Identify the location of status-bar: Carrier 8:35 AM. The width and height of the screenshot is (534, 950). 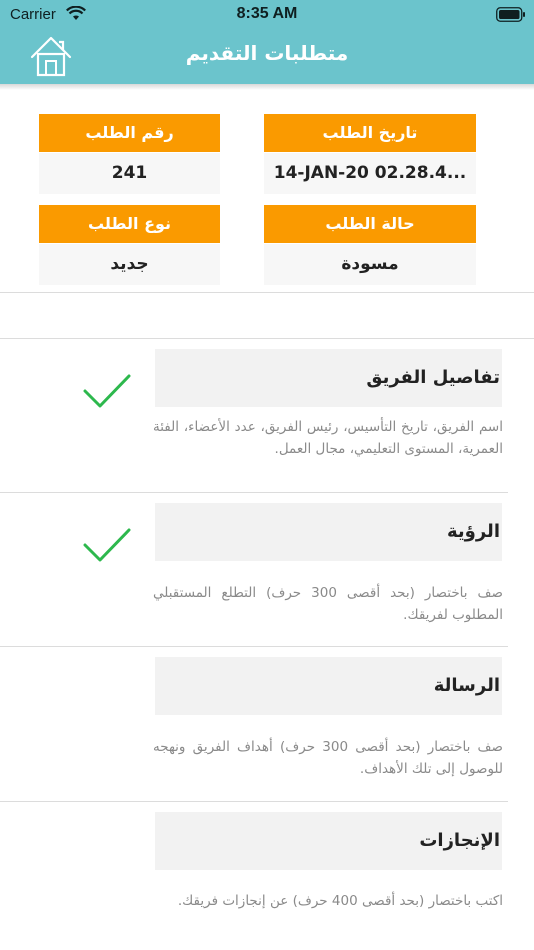
(267, 15).